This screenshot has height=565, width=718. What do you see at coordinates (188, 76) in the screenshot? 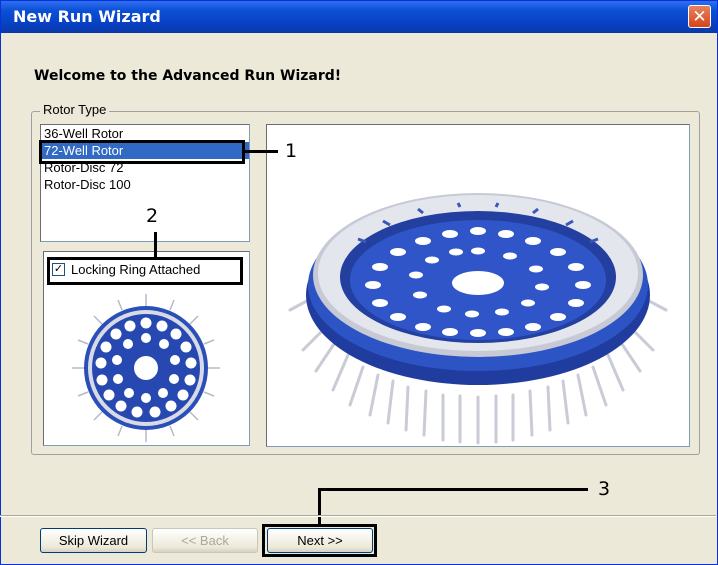
I see `page-heading: Welcome to the Advanced Run Wizard!` at bounding box center [188, 76].